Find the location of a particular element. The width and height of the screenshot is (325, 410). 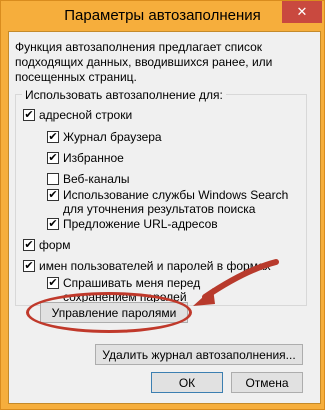

web-feeds-option: Веб-каналы is located at coordinates (88, 179).